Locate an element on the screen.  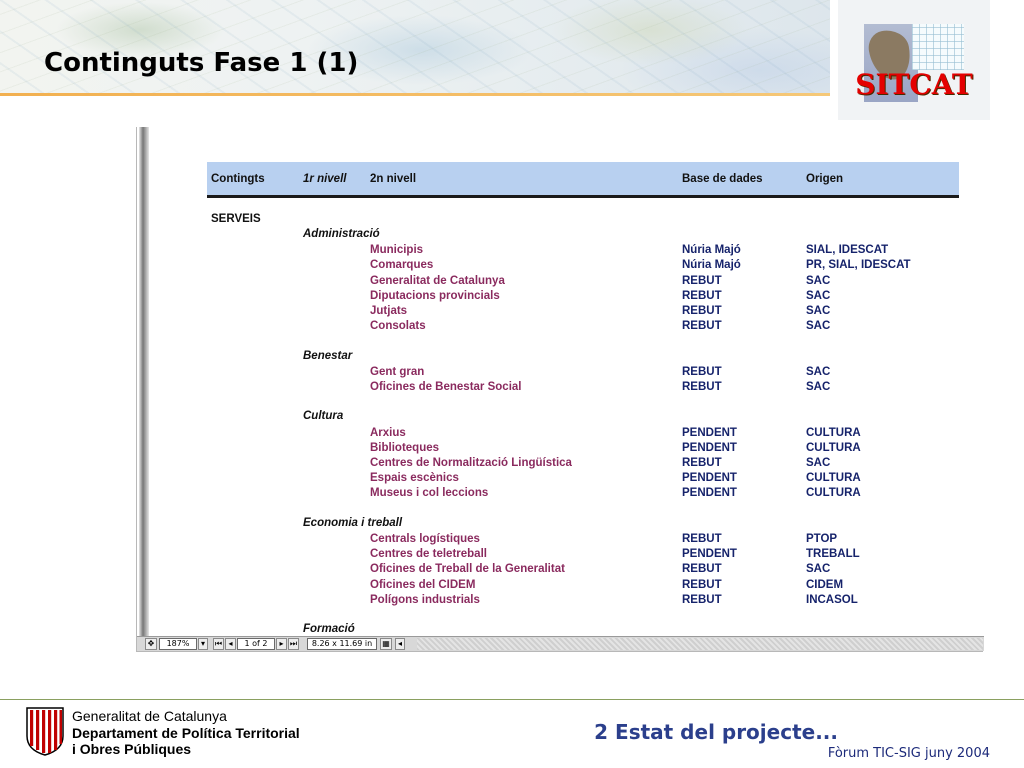
table-row: Museus i col leccions PENDENT CULTURA is located at coordinates (566, 493).